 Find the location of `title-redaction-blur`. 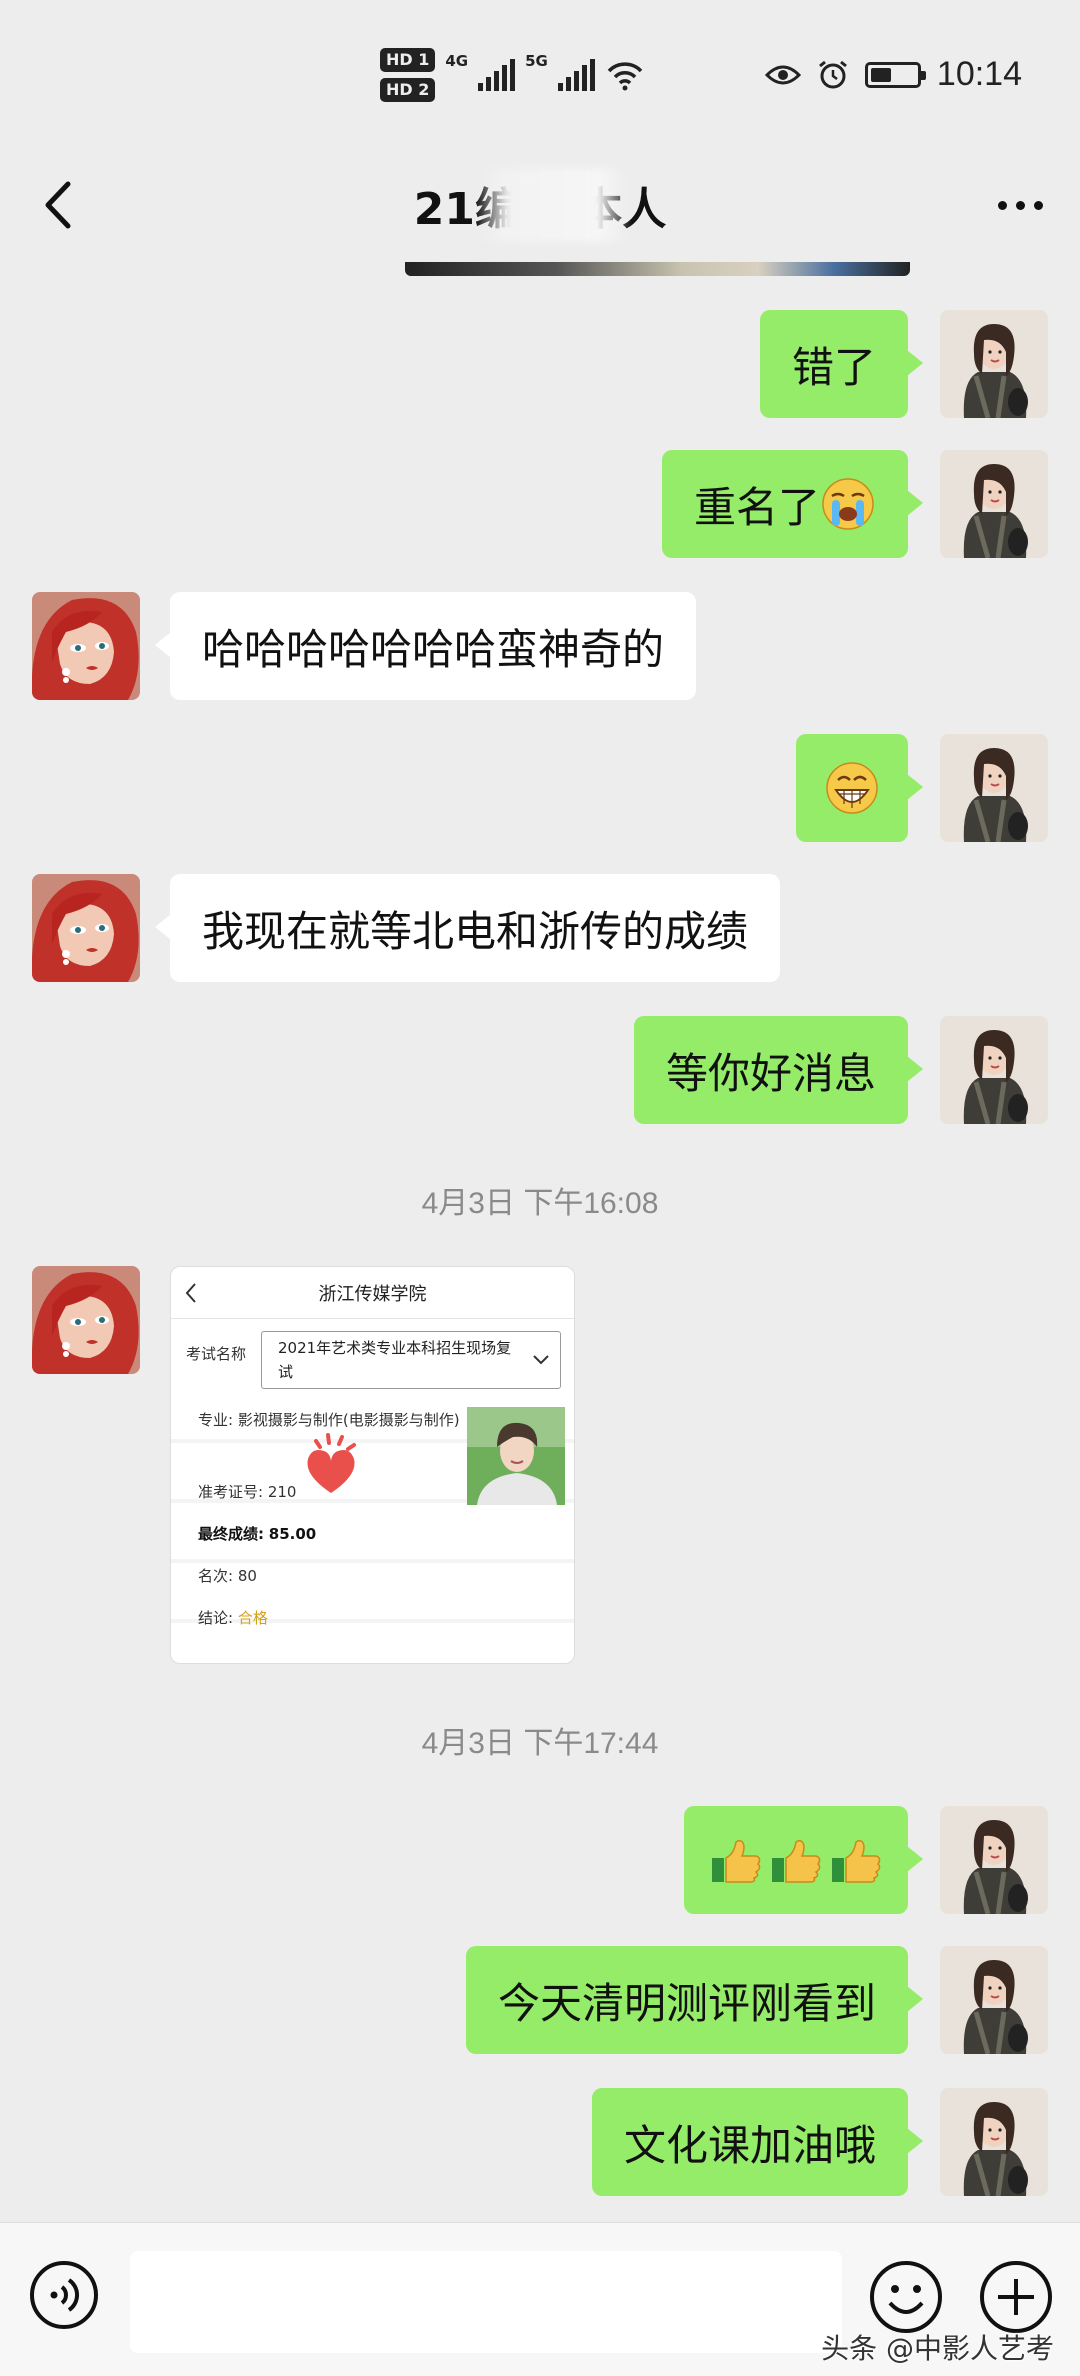

title-redaction-blur is located at coordinates (553, 205).